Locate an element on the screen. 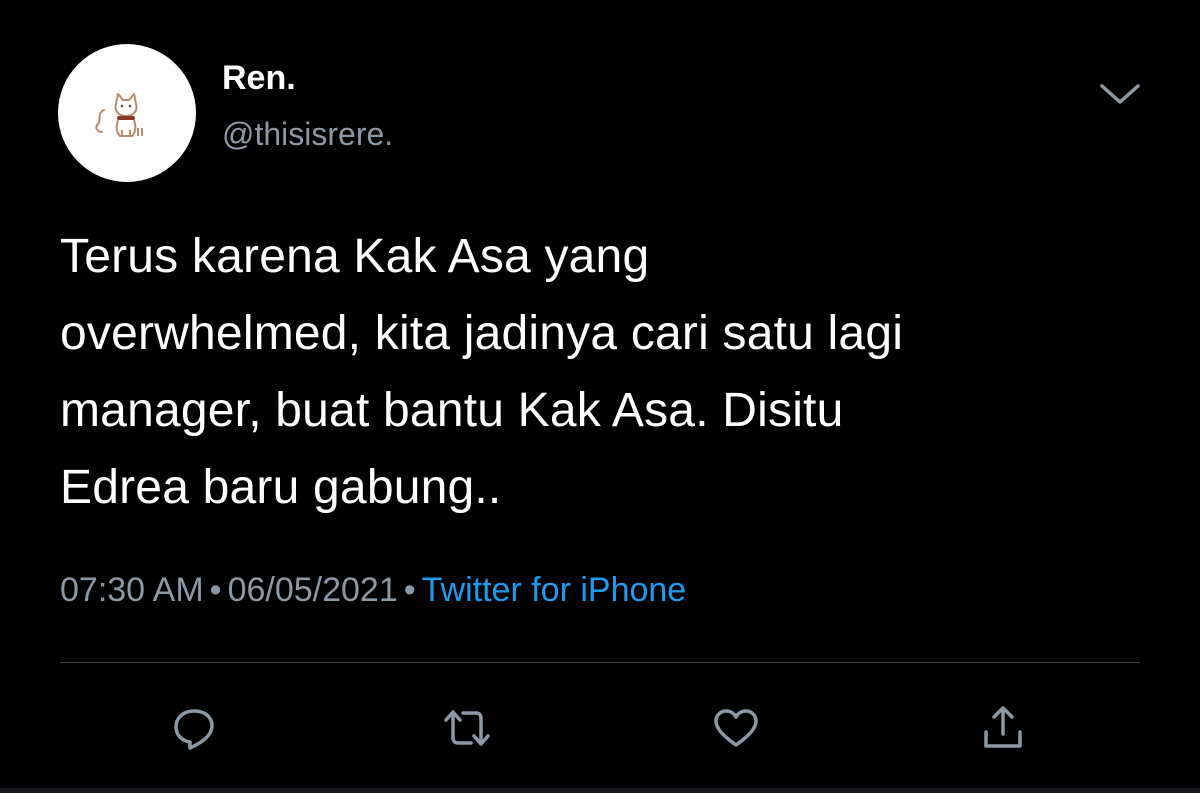 Image resolution: width=1200 pixels, height=793 pixels. share-icon is located at coordinates (1003, 727).